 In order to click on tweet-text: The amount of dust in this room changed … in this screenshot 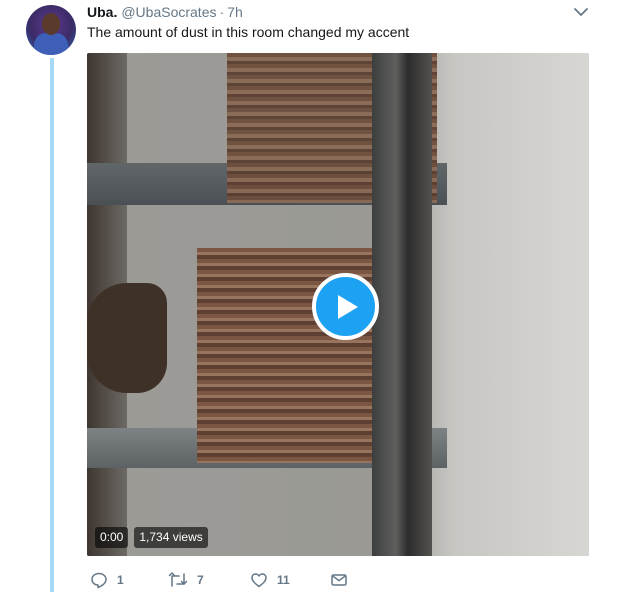, I will do `click(248, 32)`.